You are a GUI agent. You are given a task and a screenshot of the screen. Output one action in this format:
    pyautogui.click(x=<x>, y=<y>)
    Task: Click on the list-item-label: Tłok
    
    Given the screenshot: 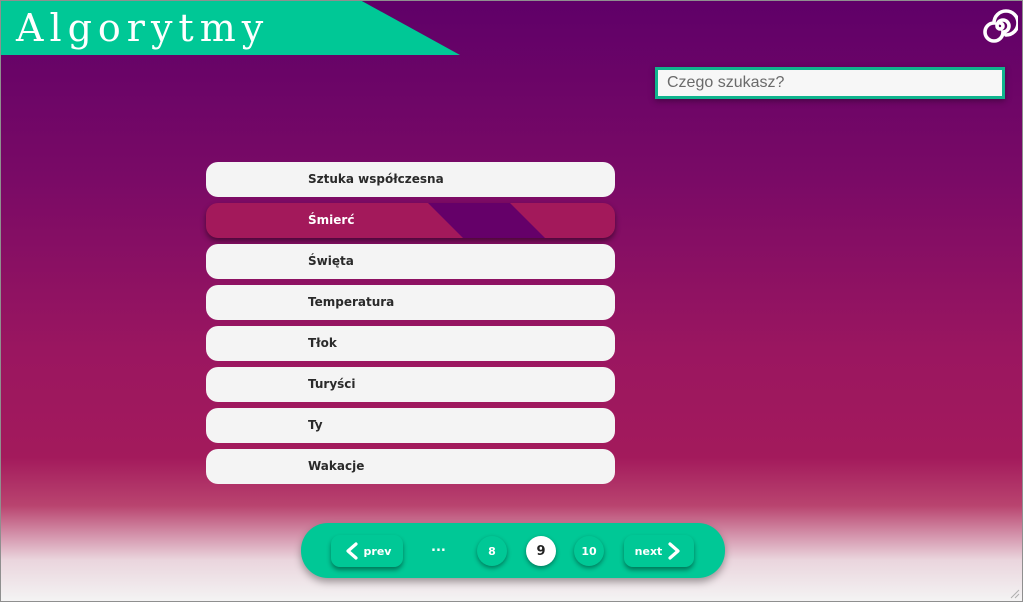 What is the action you would take?
    pyautogui.click(x=322, y=343)
    